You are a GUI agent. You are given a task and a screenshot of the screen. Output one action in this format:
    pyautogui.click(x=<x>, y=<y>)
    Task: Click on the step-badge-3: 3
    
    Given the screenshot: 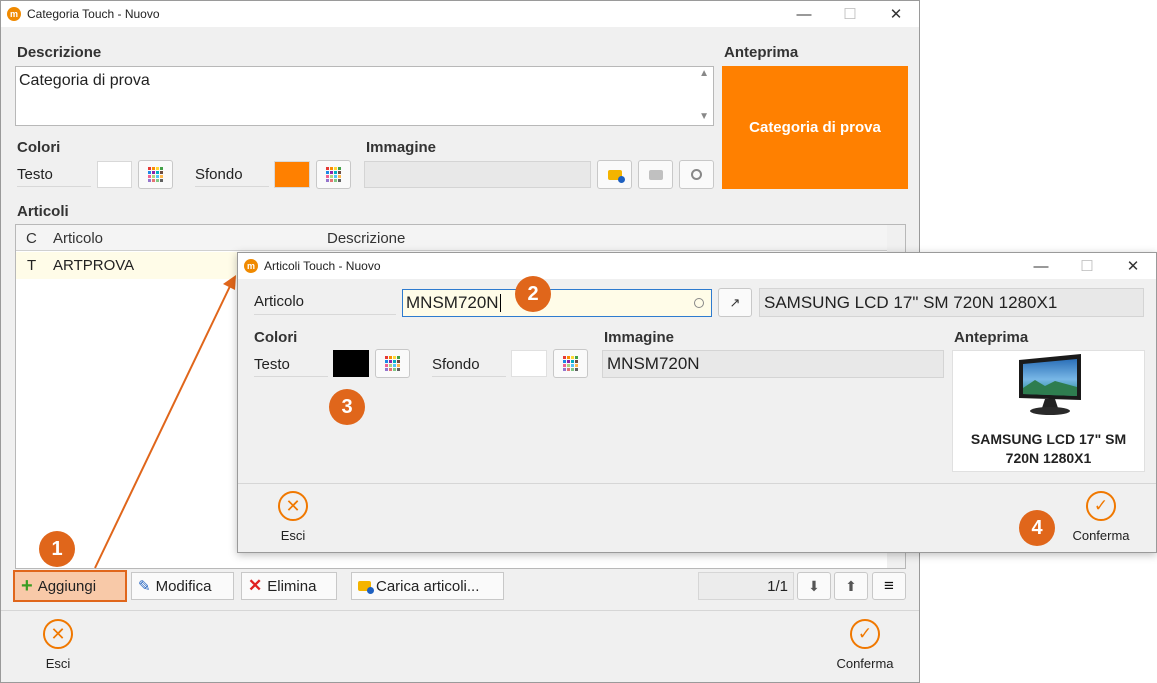 What is the action you would take?
    pyautogui.click(x=347, y=407)
    